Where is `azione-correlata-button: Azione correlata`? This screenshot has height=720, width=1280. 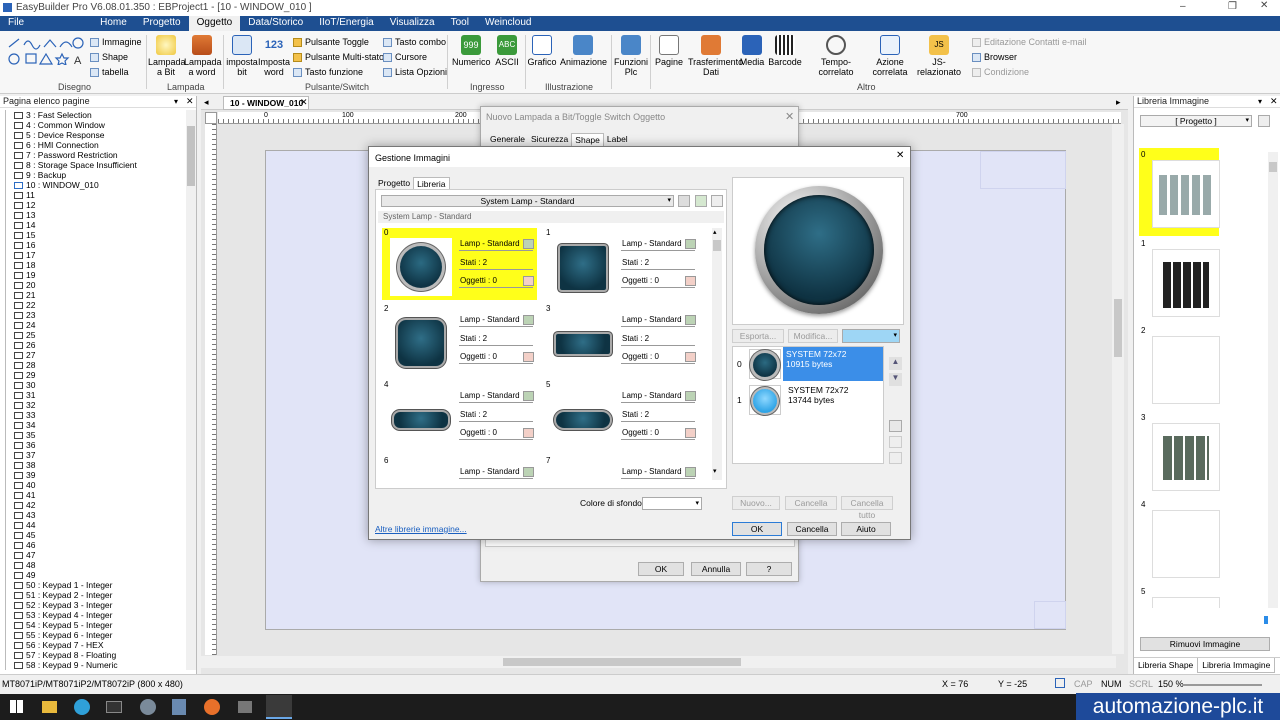 azione-correlata-button: Azione correlata is located at coordinates (890, 56).